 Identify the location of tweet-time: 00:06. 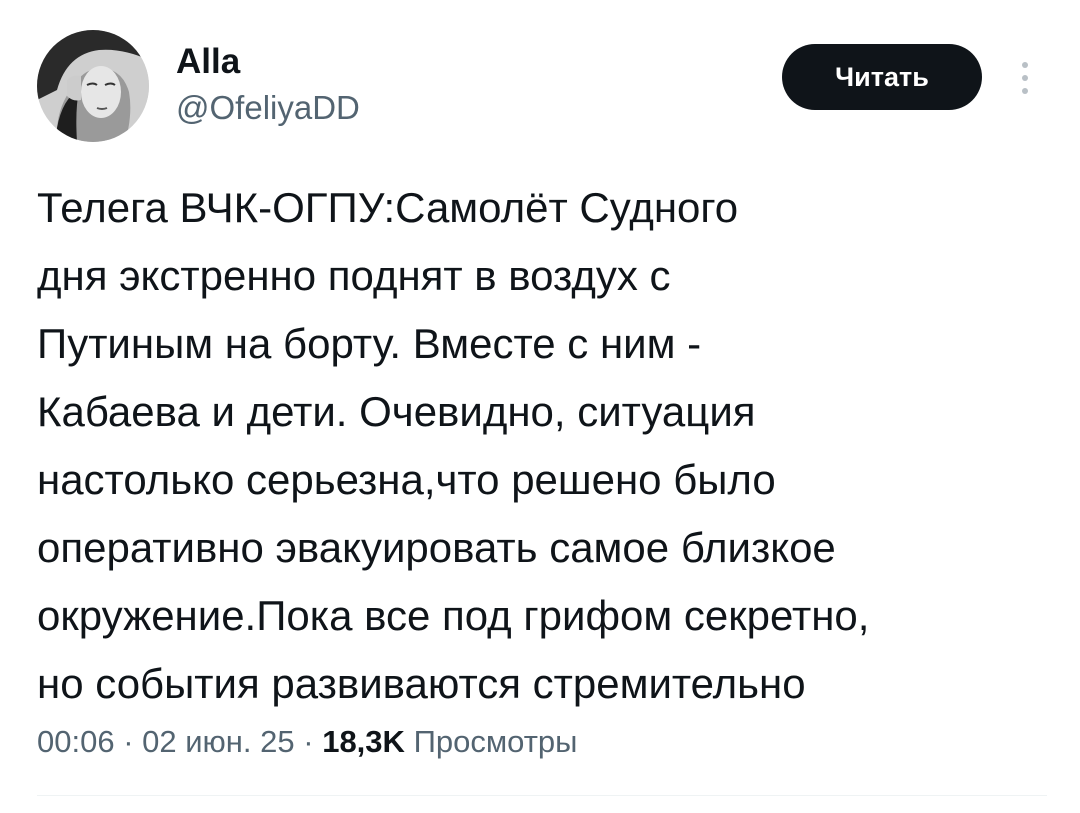
(76, 741).